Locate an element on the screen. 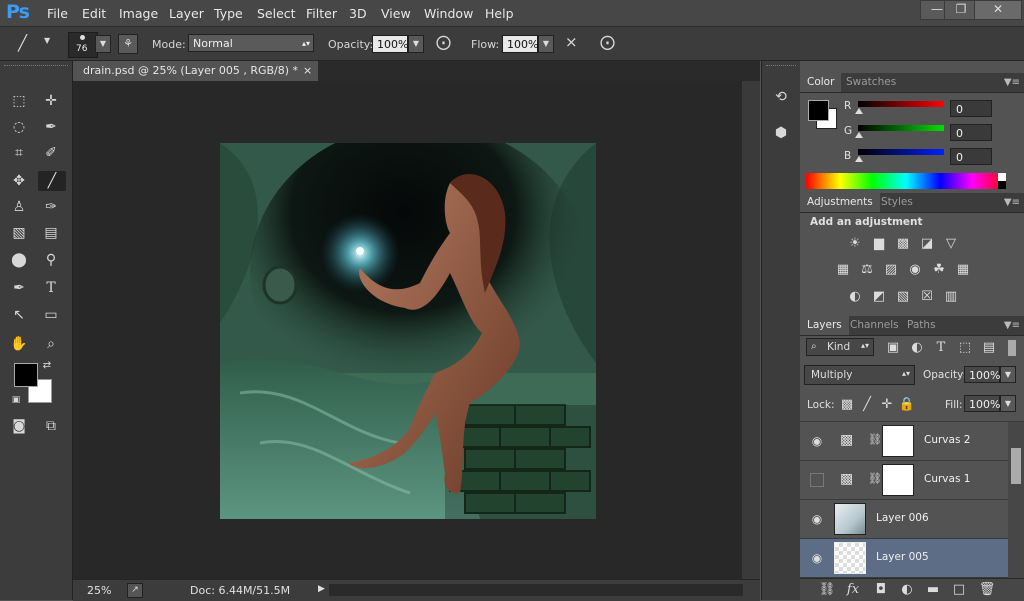 The image size is (1024, 601). tab-swatches: Swatches is located at coordinates (871, 82).